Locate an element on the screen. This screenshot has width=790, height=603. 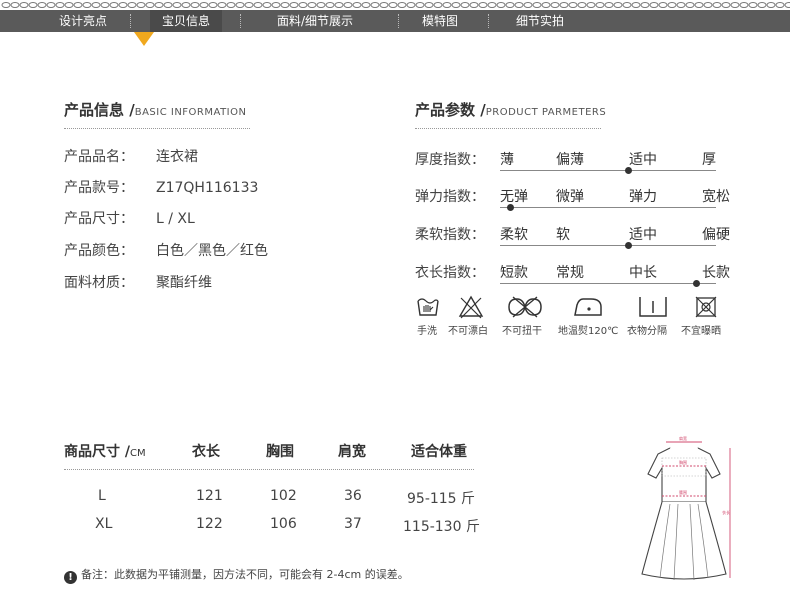
nav-item-product-info: 宝贝信息 is located at coordinates (186, 21).